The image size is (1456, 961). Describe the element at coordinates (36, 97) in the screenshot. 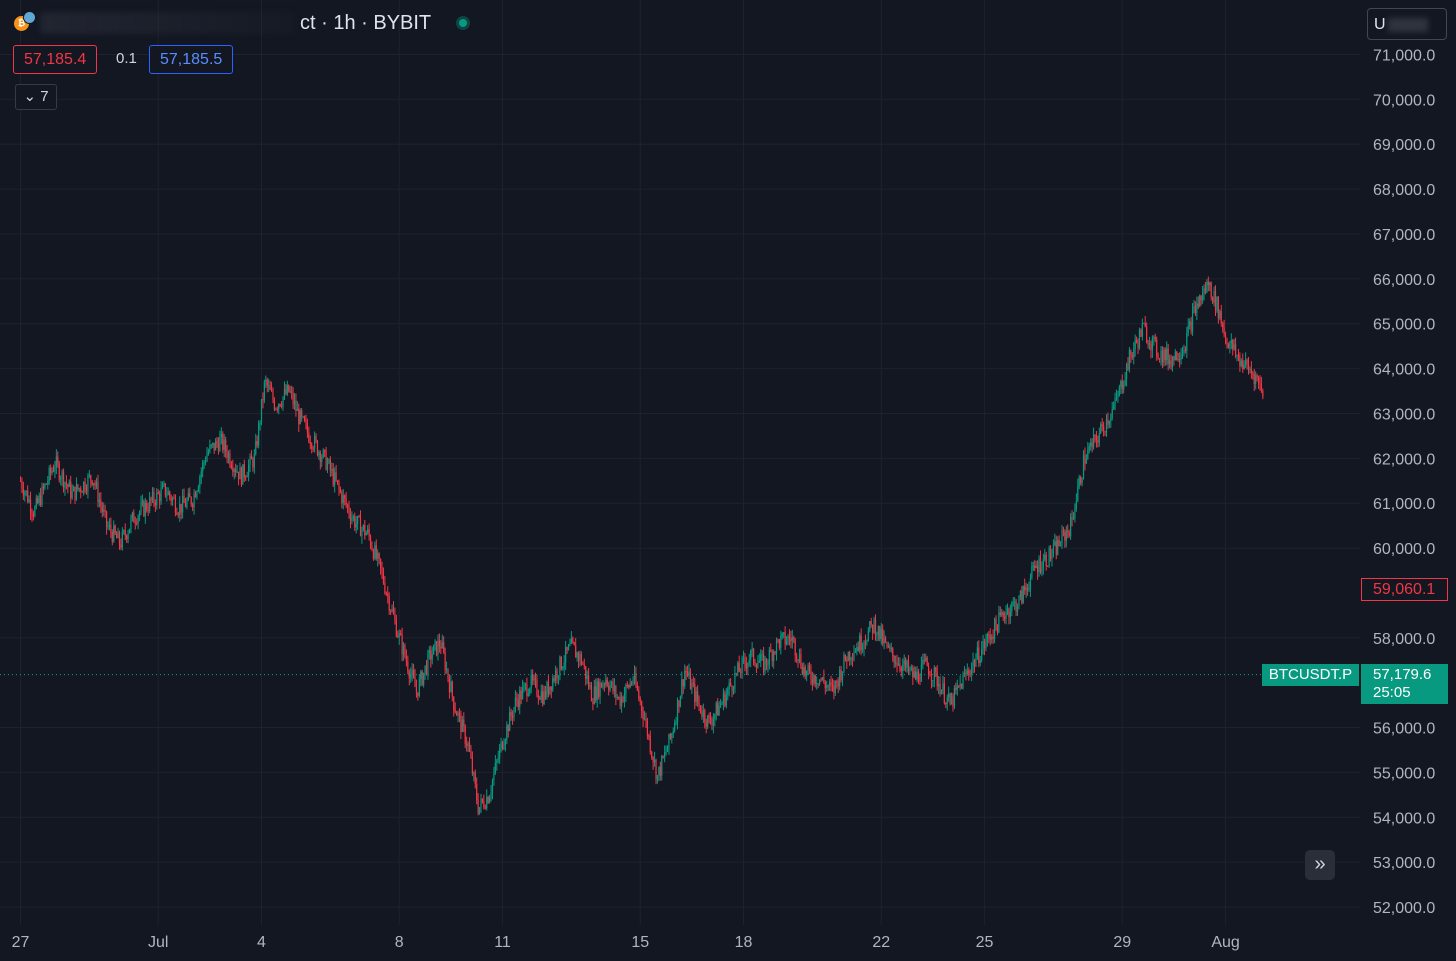

I see `indicators-collapse-button: ⌄ 7` at that location.